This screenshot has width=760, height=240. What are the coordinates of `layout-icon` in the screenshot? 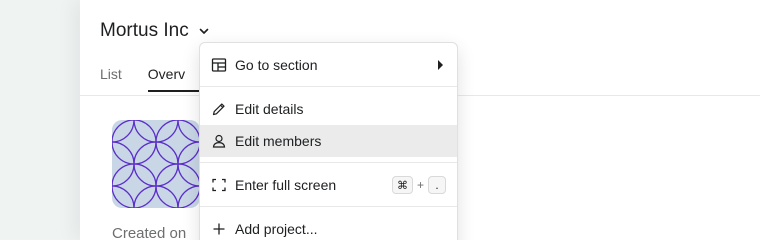 It's located at (219, 65).